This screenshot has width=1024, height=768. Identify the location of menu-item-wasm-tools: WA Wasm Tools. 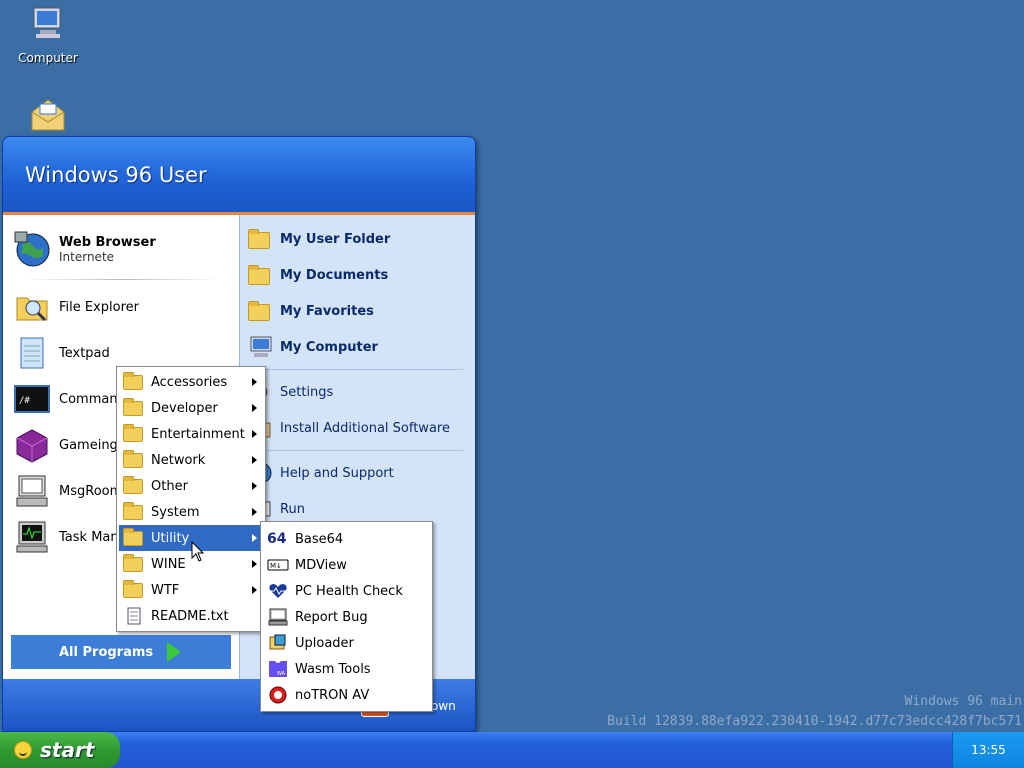
(346, 669).